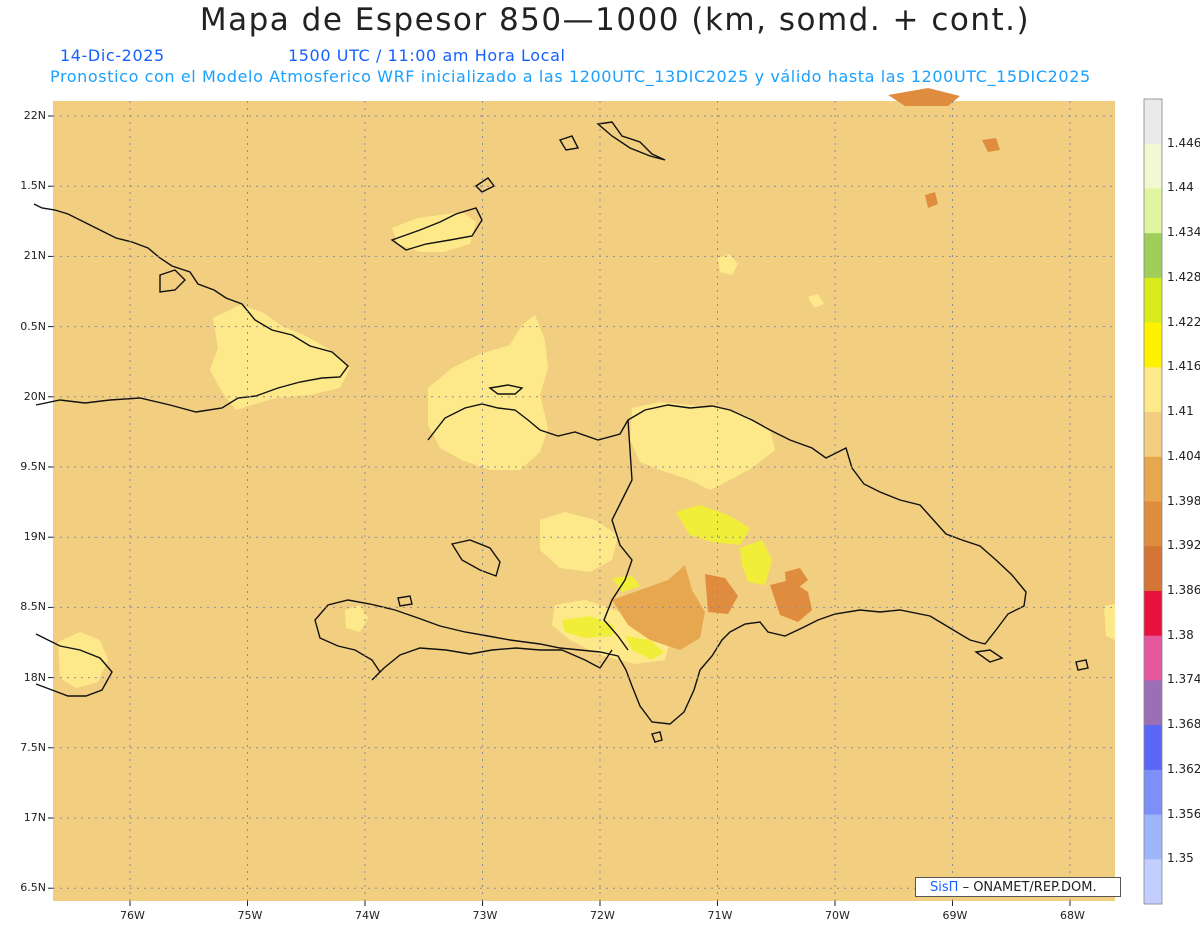 This screenshot has height=927, width=1200. I want to click on lat-label: 7.5N, so click(33, 747).